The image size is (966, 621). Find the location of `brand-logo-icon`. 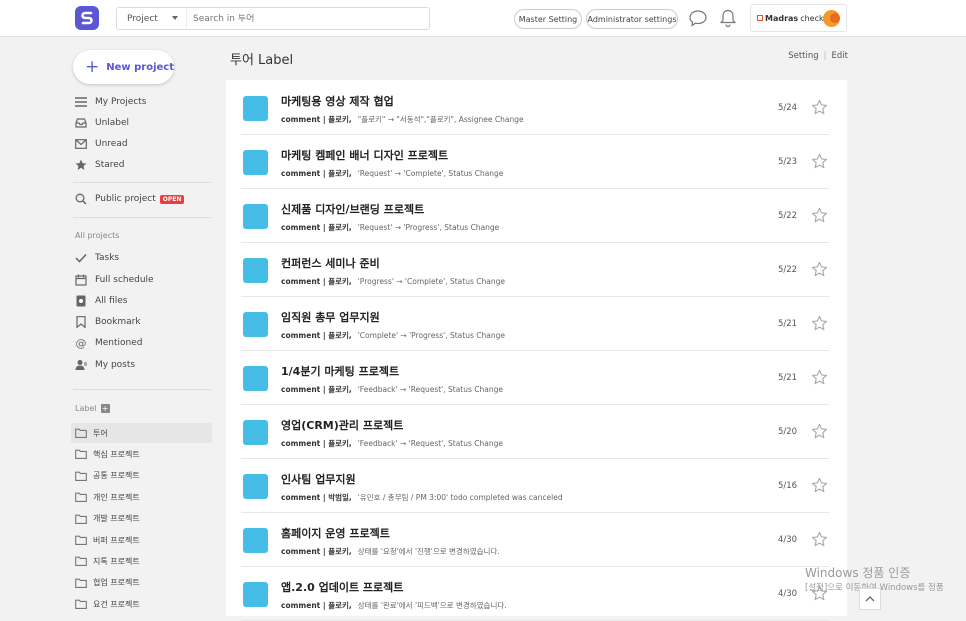

brand-logo-icon is located at coordinates (760, 18).